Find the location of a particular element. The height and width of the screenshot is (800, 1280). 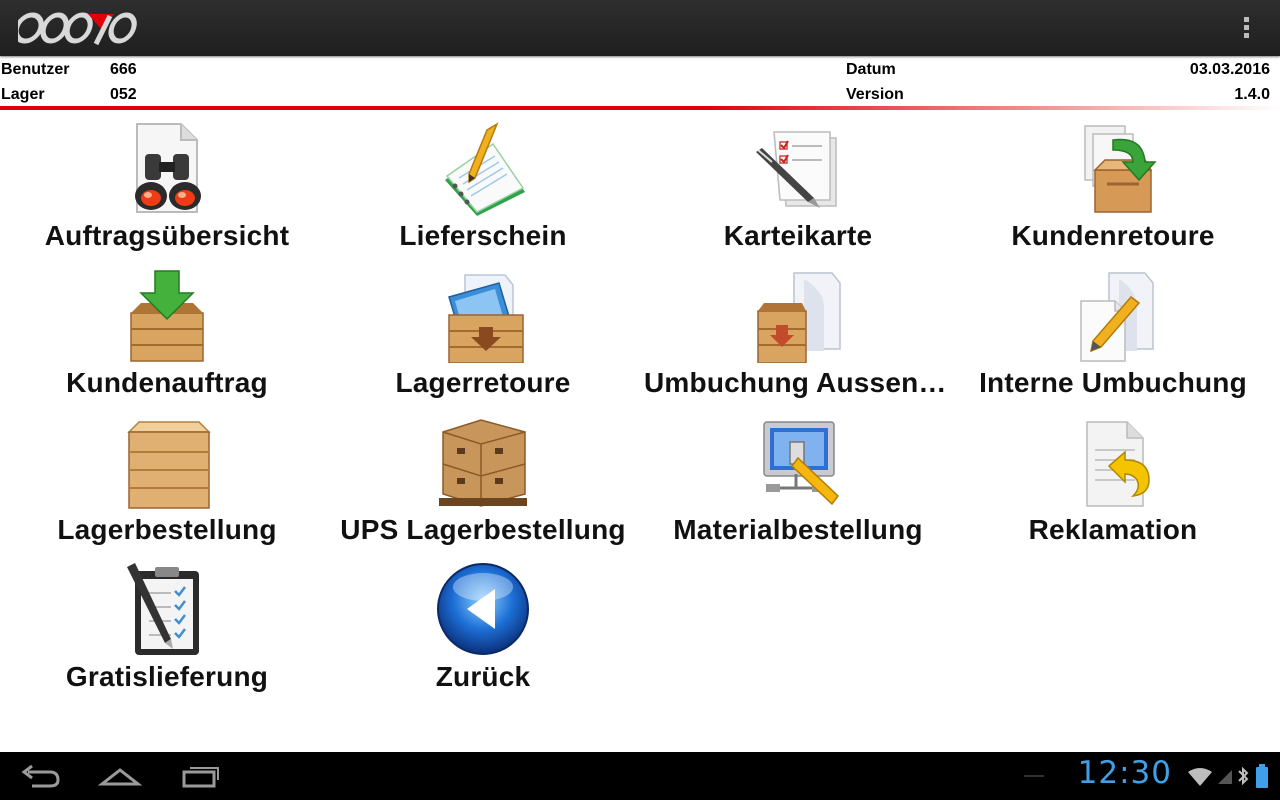

app-bar is located at coordinates (640, 28).